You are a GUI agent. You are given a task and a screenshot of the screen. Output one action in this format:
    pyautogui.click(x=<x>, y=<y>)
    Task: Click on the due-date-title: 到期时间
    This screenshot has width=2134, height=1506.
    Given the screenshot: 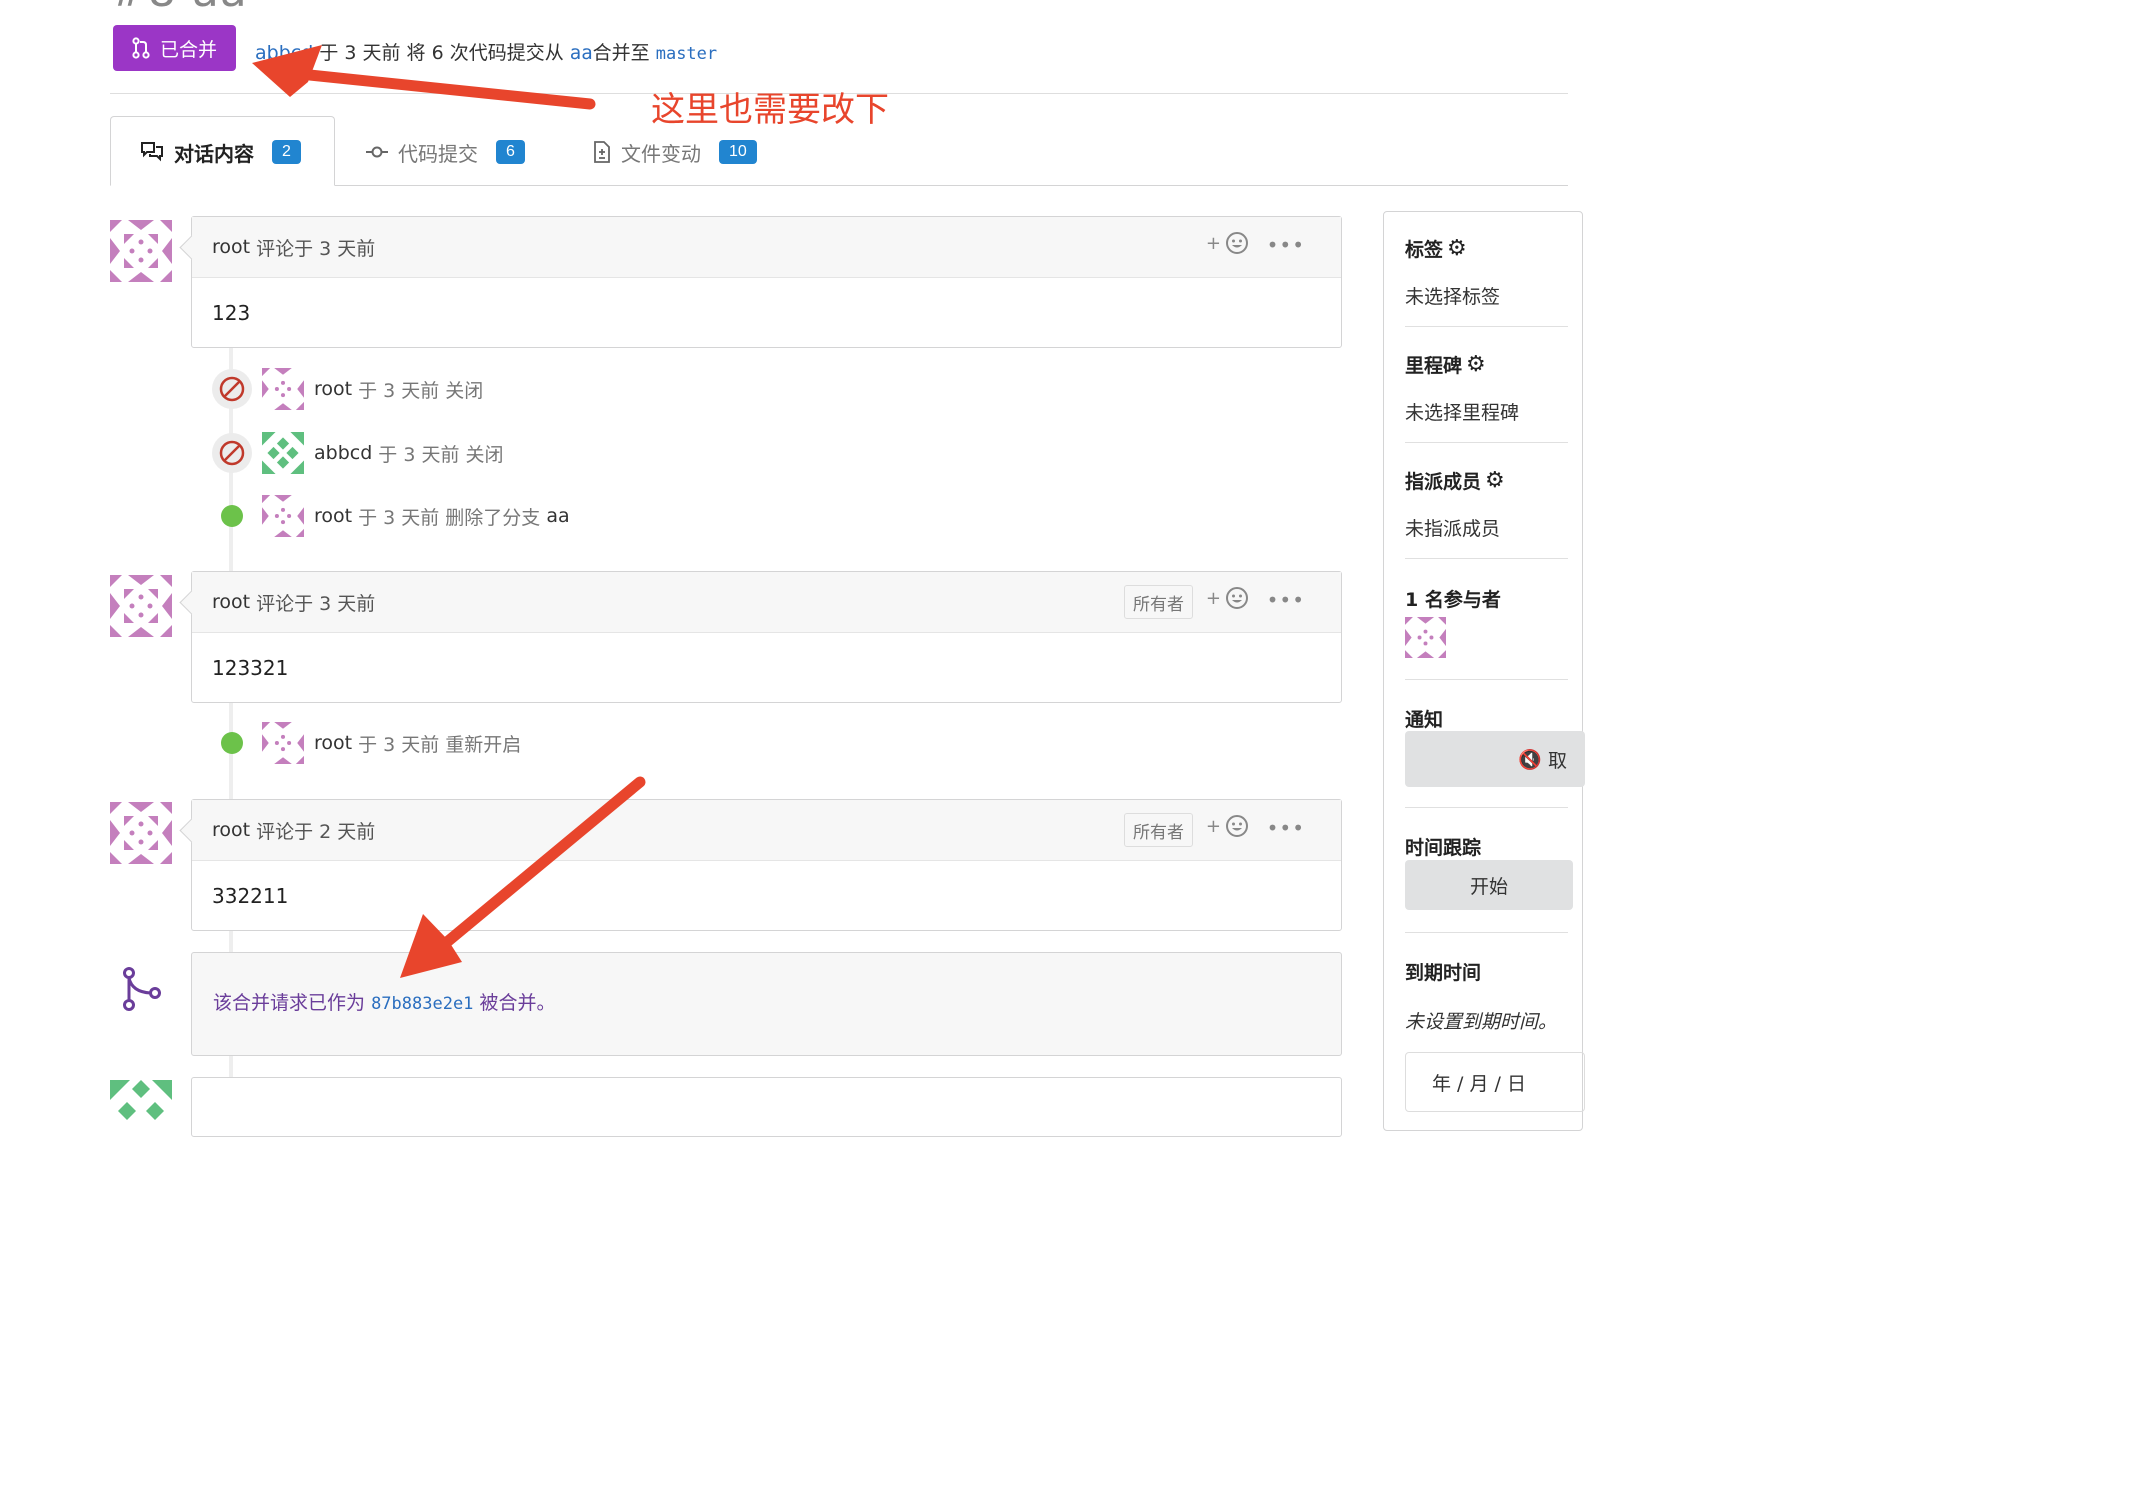 What is the action you would take?
    pyautogui.click(x=1443, y=973)
    